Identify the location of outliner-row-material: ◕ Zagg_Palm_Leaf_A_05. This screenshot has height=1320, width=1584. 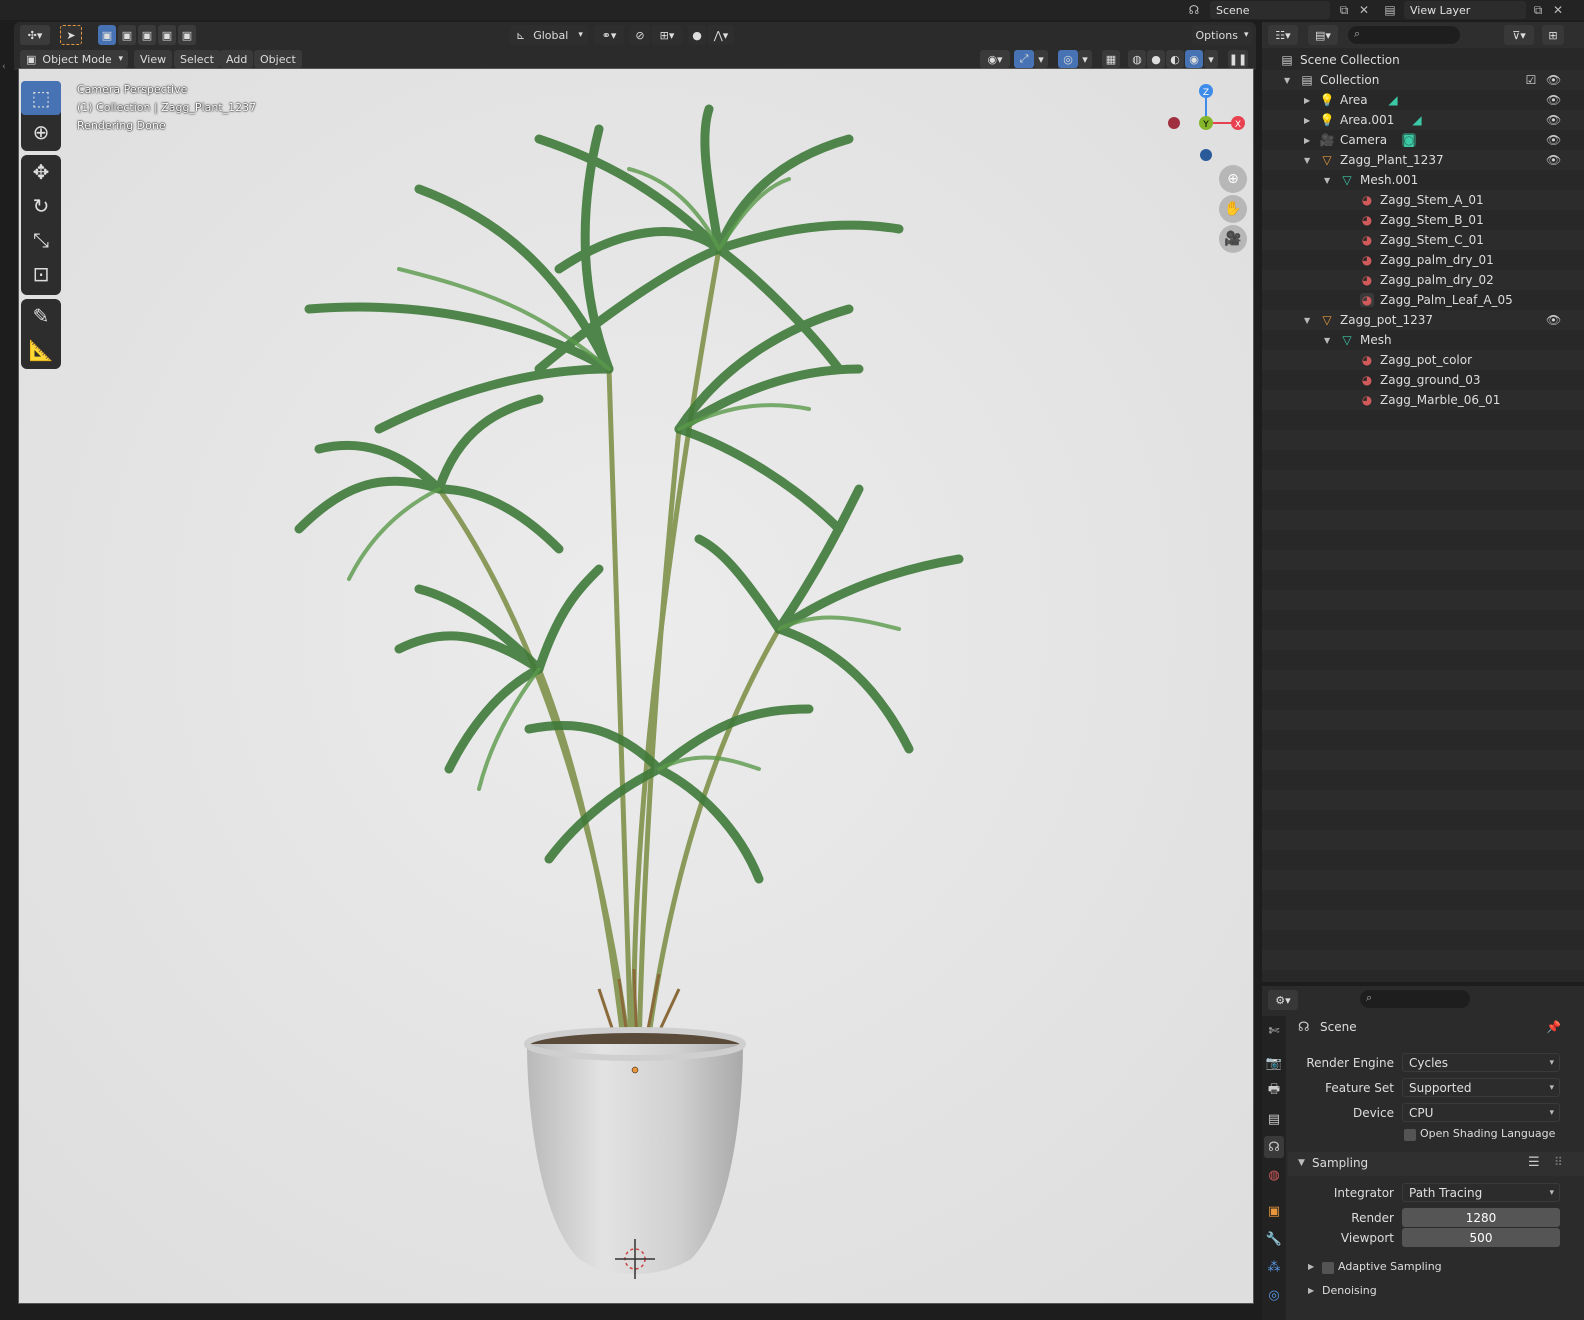
(1423, 300).